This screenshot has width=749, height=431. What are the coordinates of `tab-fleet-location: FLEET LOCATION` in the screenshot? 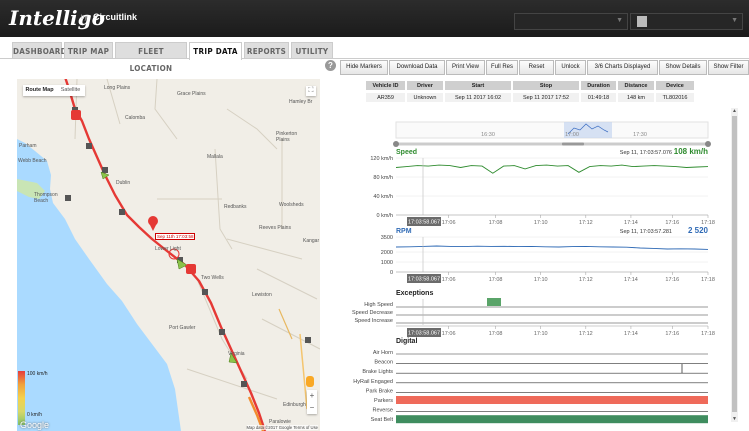 It's located at (151, 57).